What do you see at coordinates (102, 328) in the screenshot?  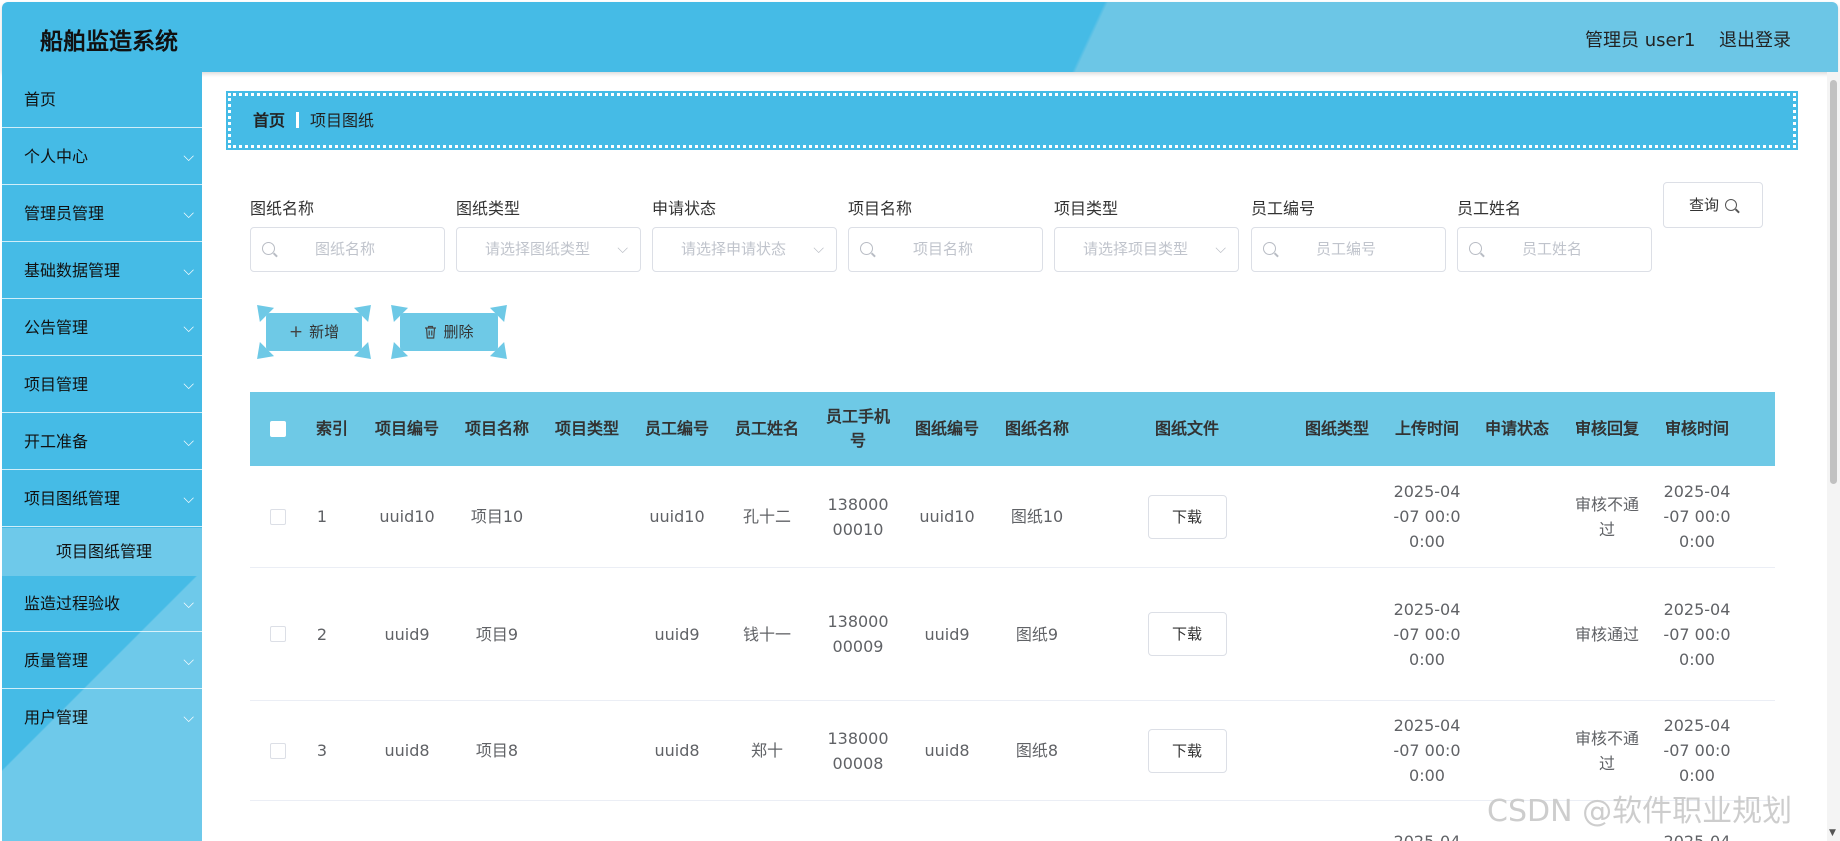 I see `sidebar-item-announcement: 公告管理 ⌵` at bounding box center [102, 328].